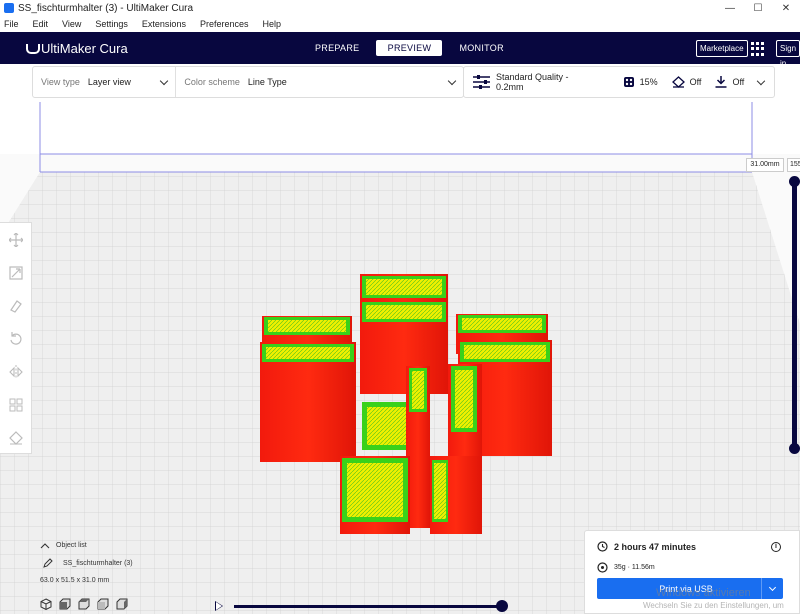 The image size is (800, 614). What do you see at coordinates (738, 82) in the screenshot?
I see `adhesion-value: Off` at bounding box center [738, 82].